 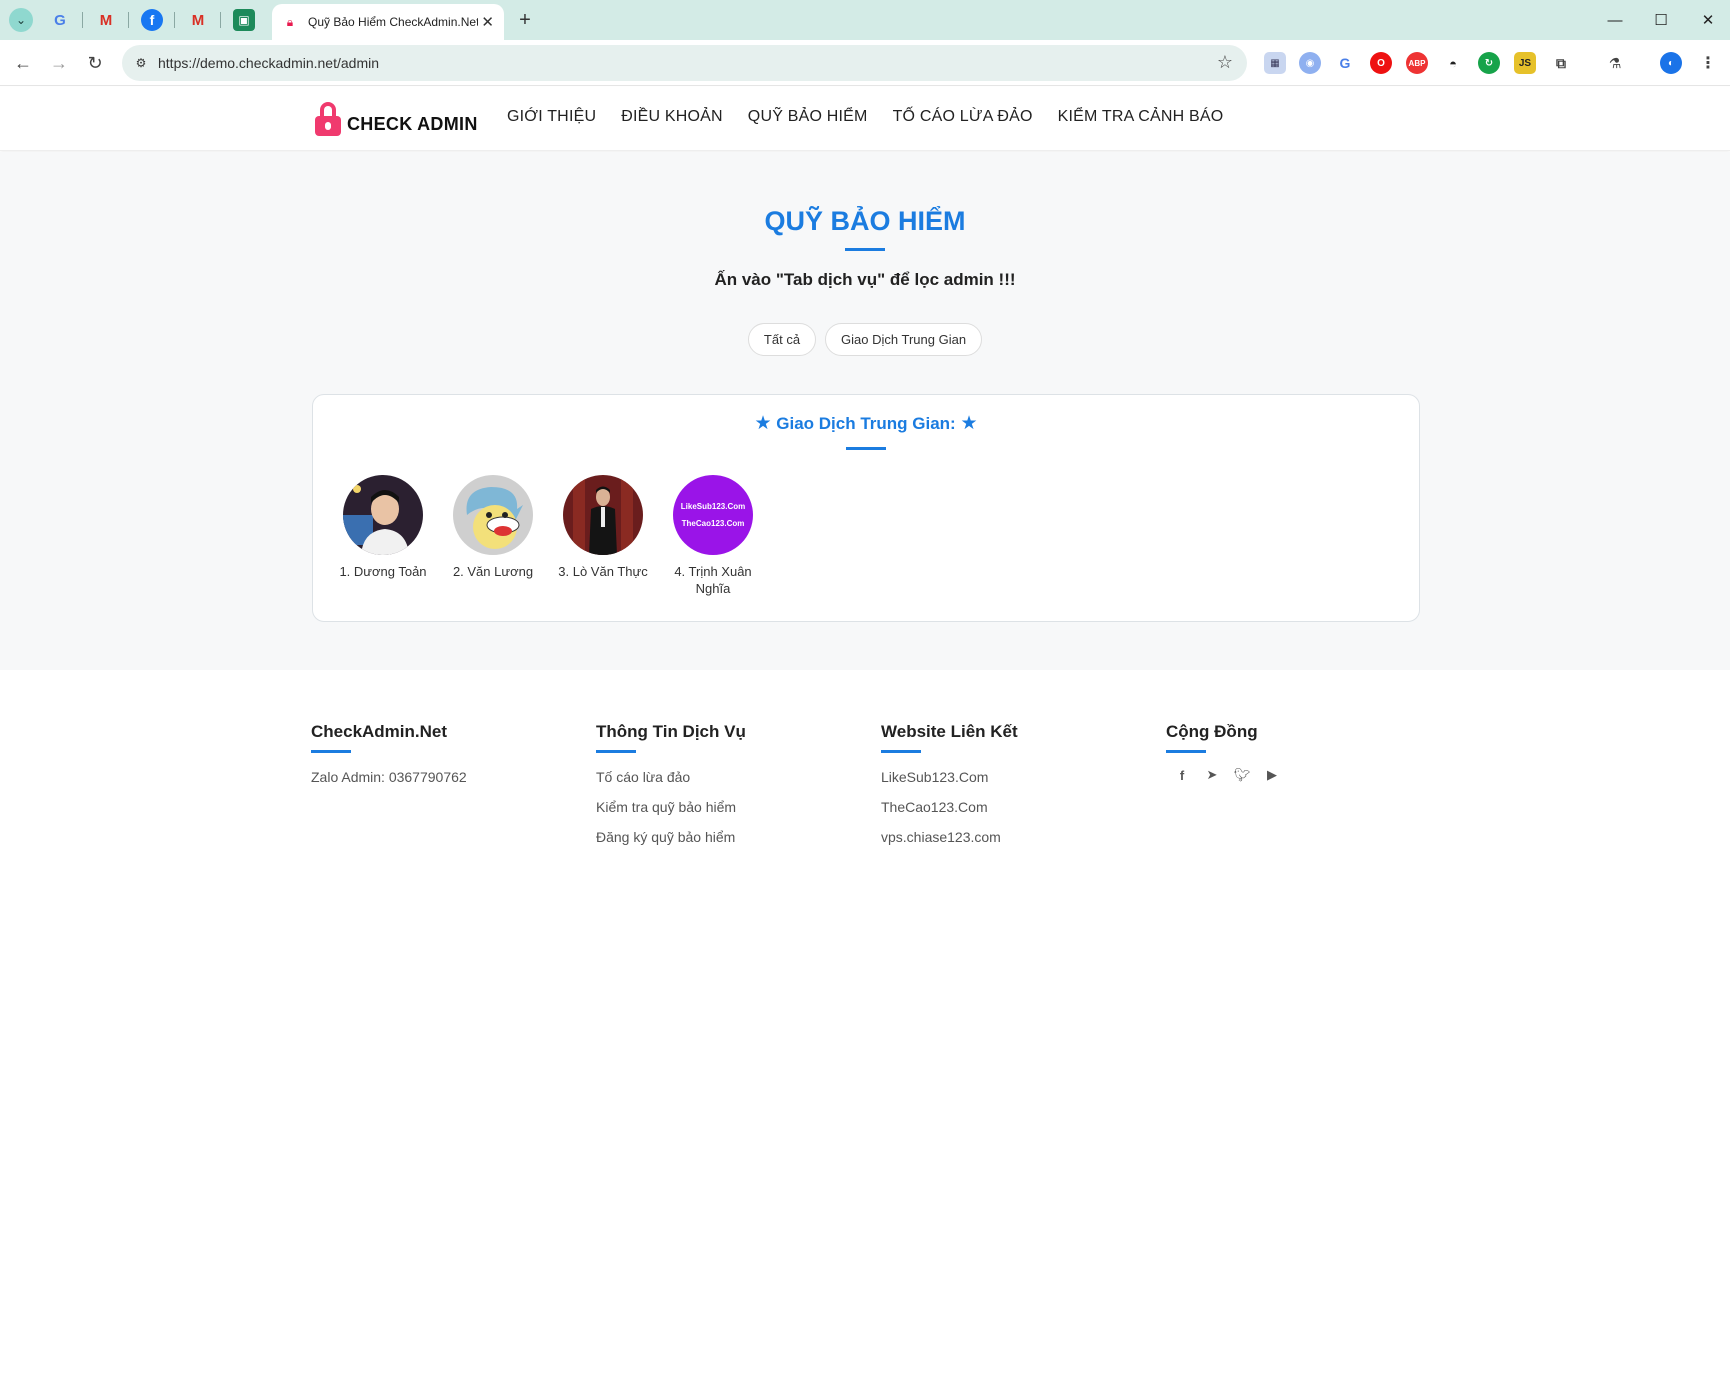 What do you see at coordinates (1561, 63) in the screenshot?
I see `extensions-puzzle-icon: ⧉` at bounding box center [1561, 63].